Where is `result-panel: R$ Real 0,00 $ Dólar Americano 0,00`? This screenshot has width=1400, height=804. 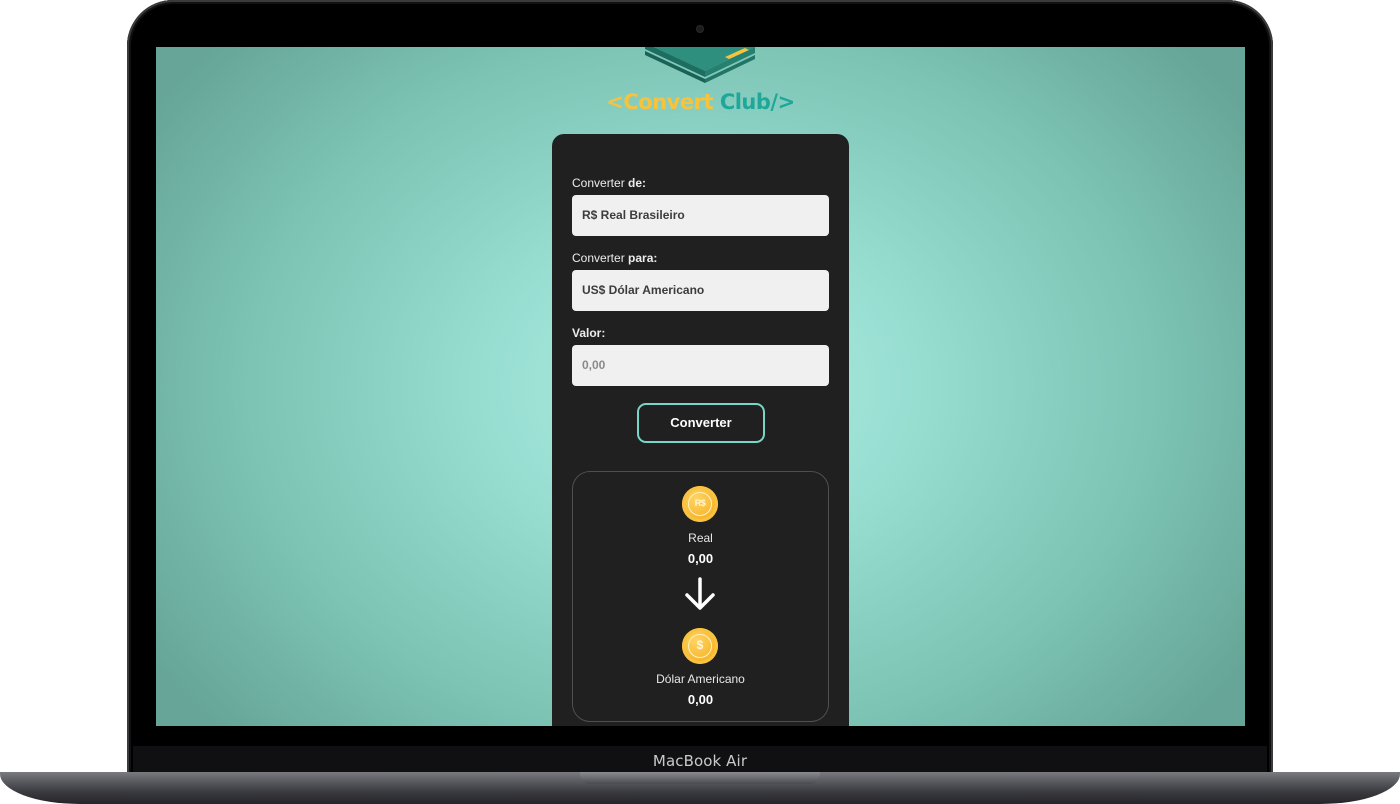
result-panel: R$ Real 0,00 $ Dólar Americano 0,00 is located at coordinates (700, 596).